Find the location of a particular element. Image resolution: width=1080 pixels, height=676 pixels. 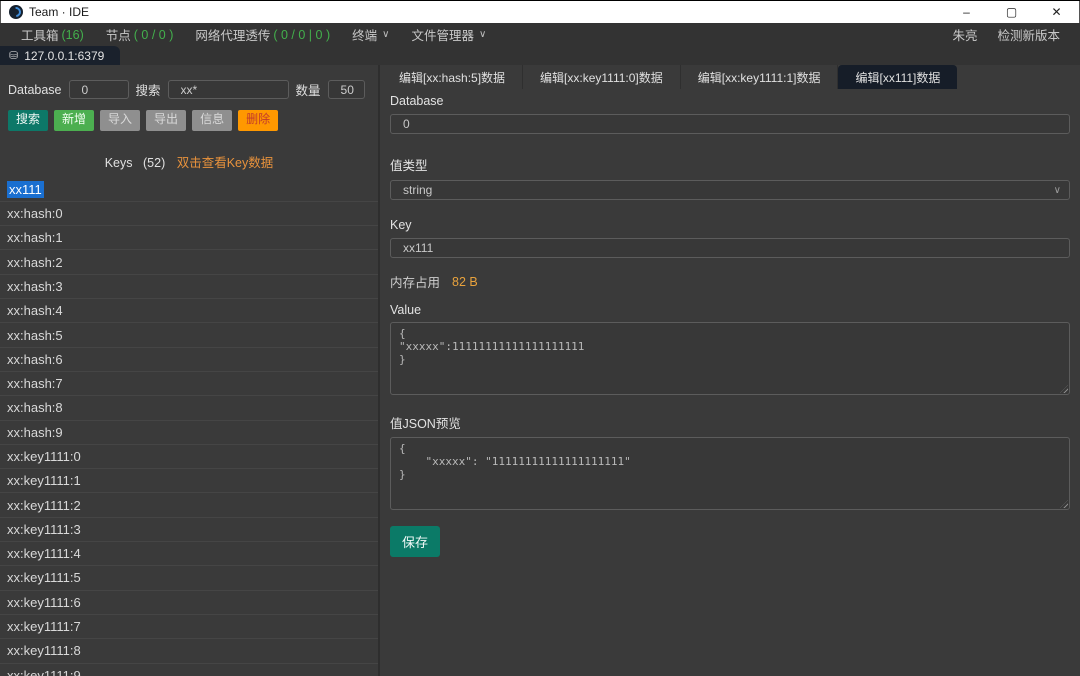

sidebar-button-4: 信息 is located at coordinates (212, 120).